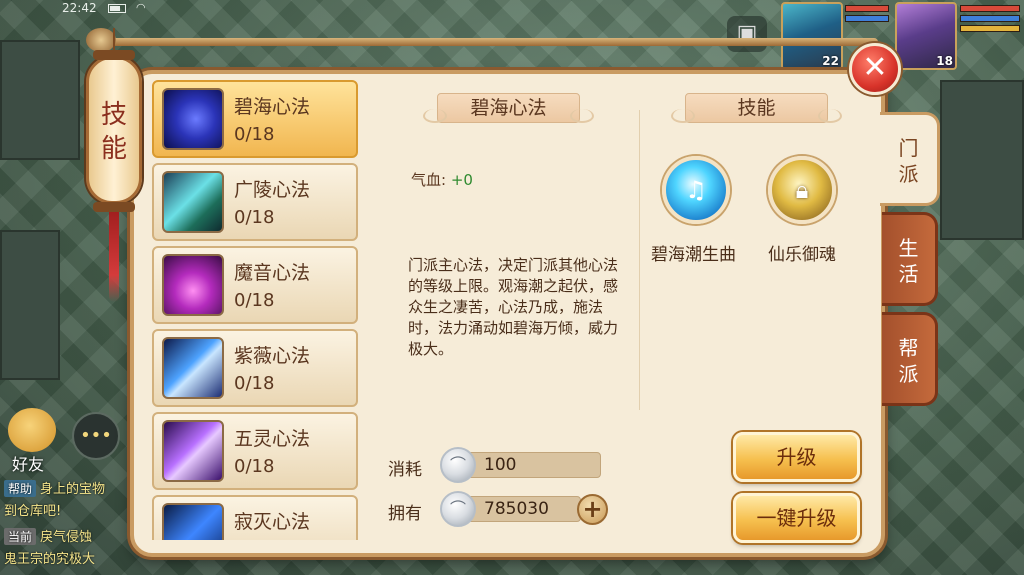  Describe the element at coordinates (141, 7) in the screenshot. I see `wifi-icon: ◠` at that location.